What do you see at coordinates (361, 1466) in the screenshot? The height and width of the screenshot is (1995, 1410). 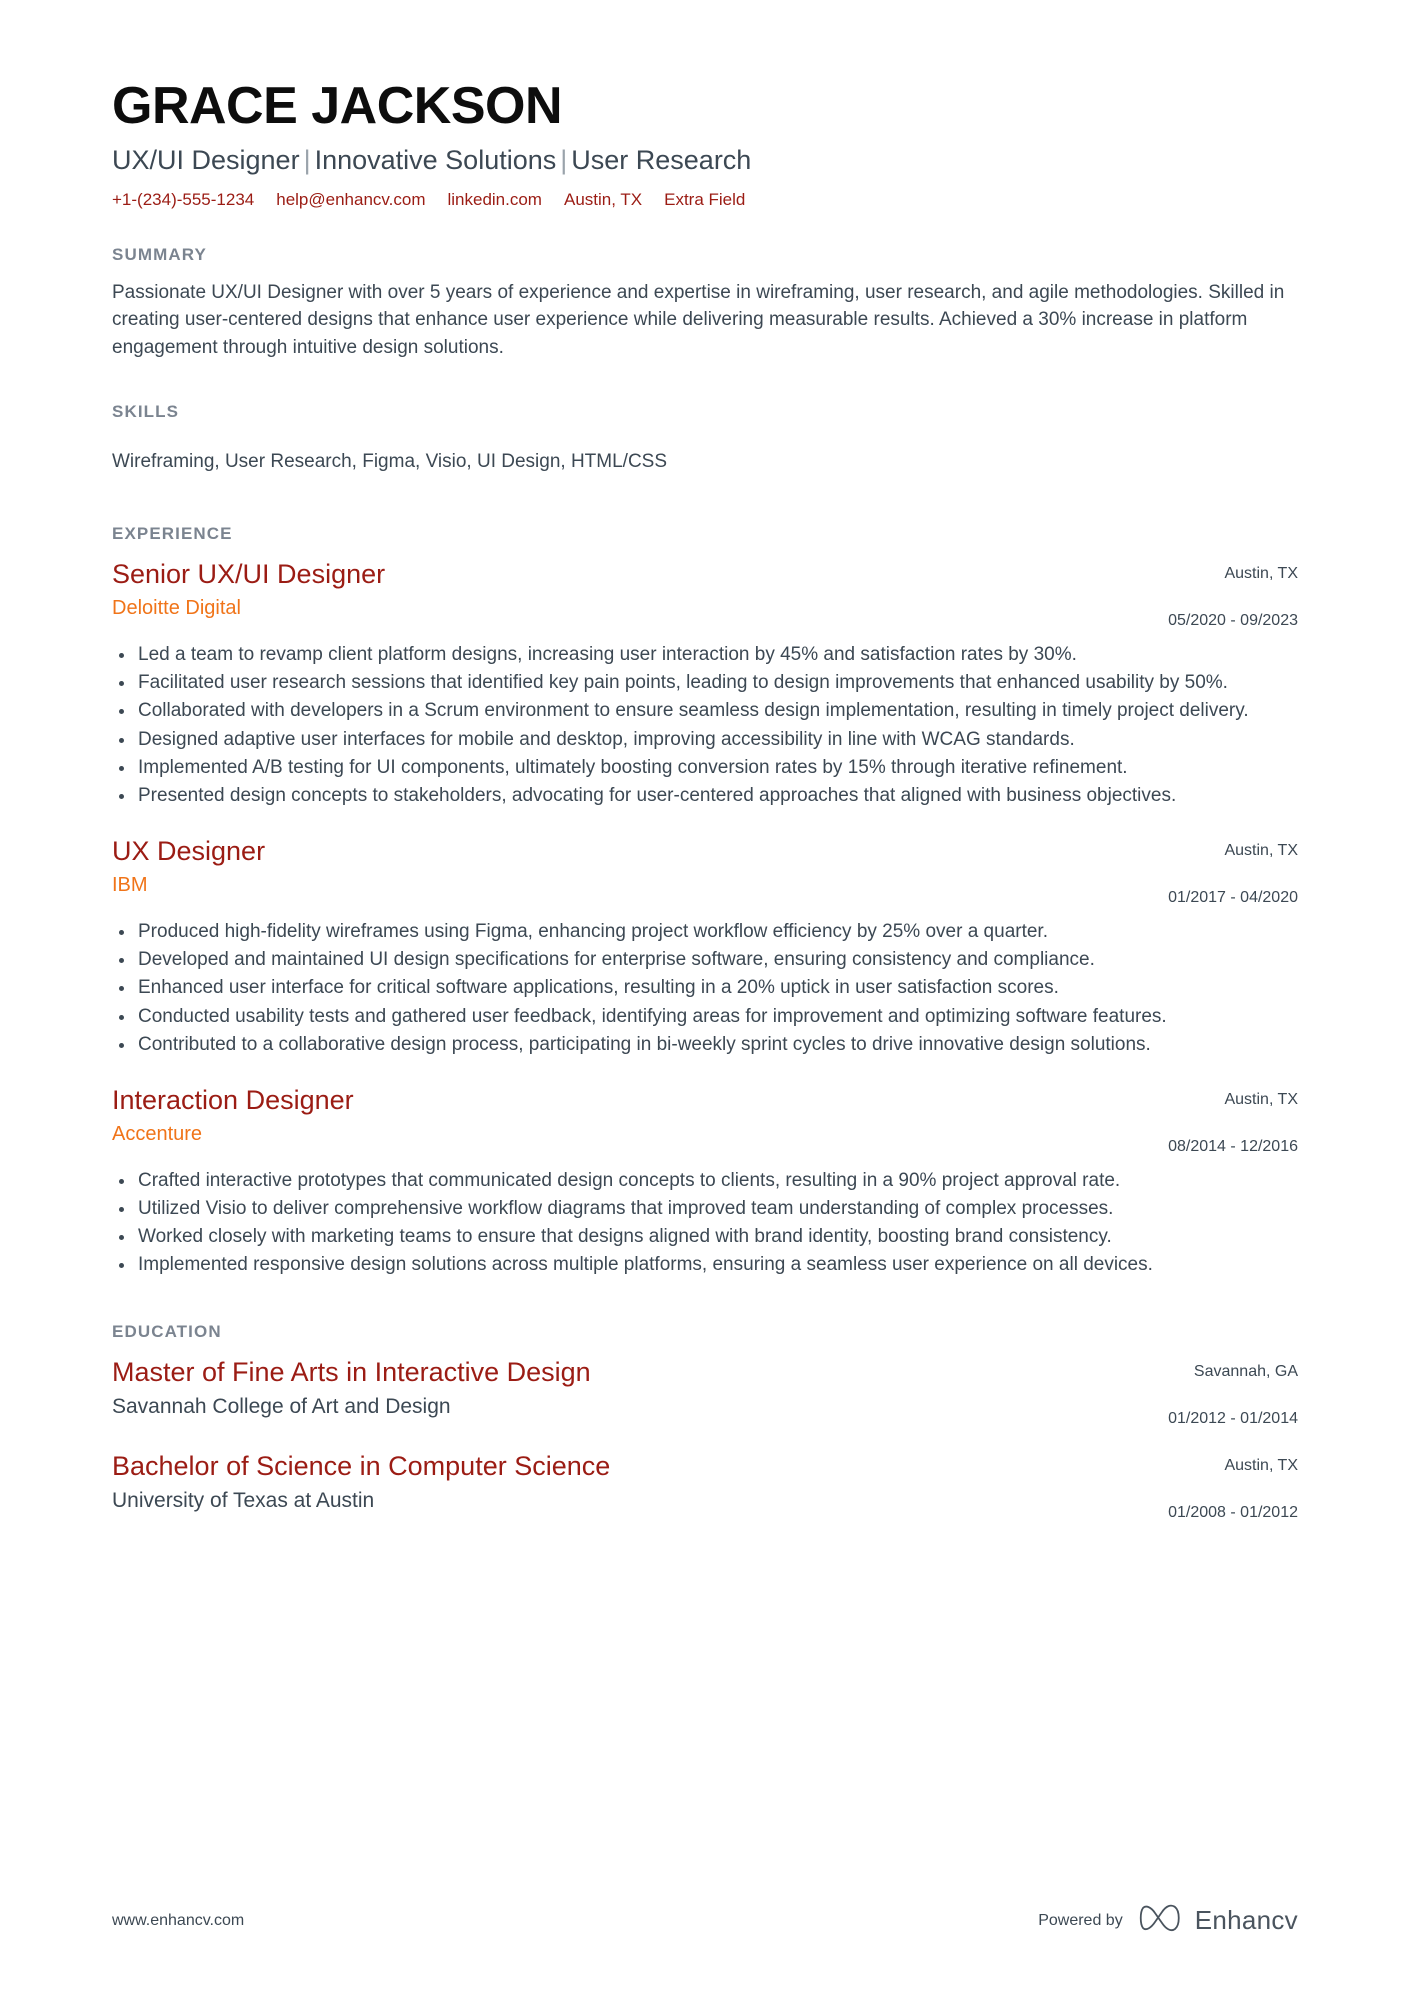 I see `education-degree: Bachelor of Science in Computer Science` at bounding box center [361, 1466].